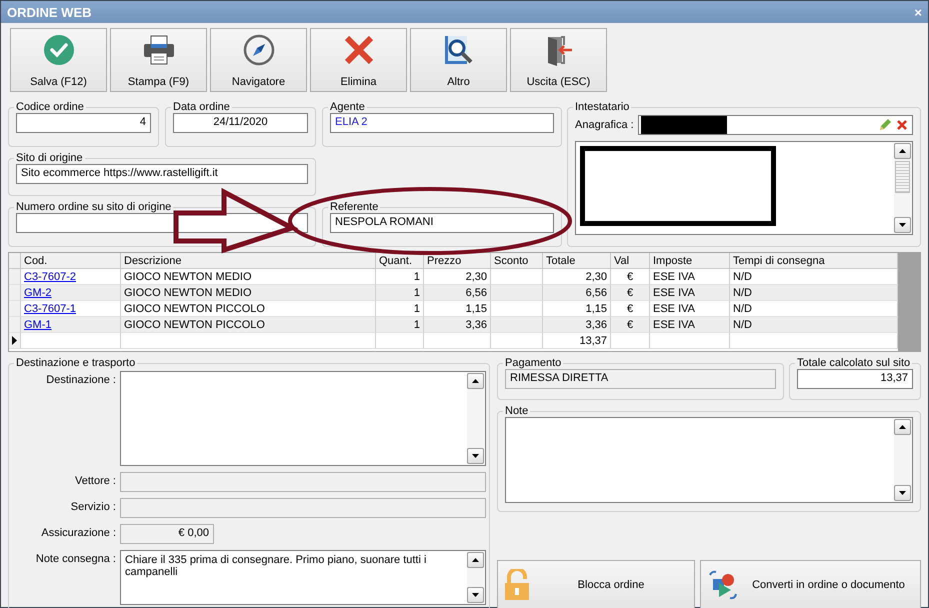 The height and width of the screenshot is (608, 929). I want to click on toolbar-button: Elimina, so click(358, 60).